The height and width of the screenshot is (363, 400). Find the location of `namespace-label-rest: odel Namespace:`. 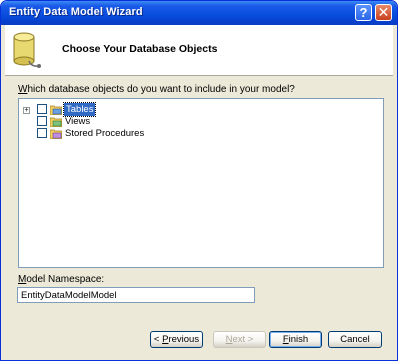

namespace-label-rest: odel Namespace: is located at coordinates (65, 279).